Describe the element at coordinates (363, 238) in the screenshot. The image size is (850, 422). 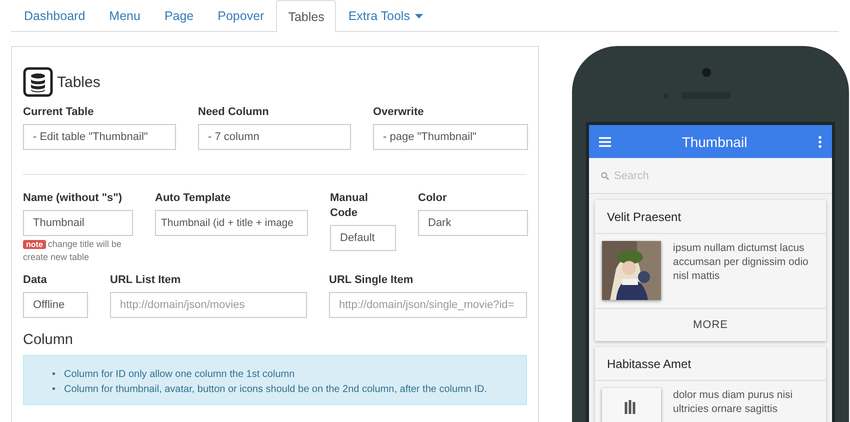
I see `text-field: Default` at that location.